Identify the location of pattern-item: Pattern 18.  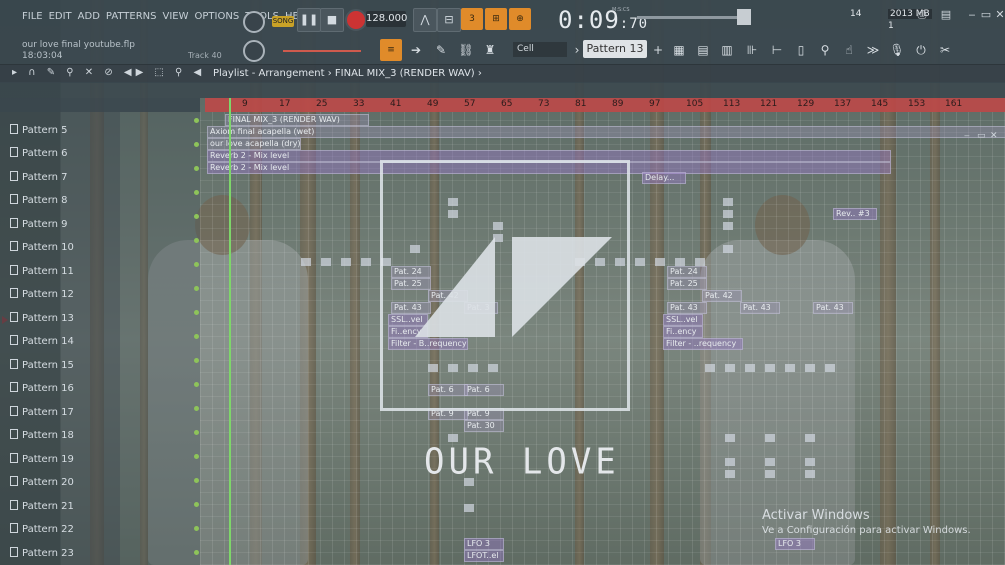
(42, 435).